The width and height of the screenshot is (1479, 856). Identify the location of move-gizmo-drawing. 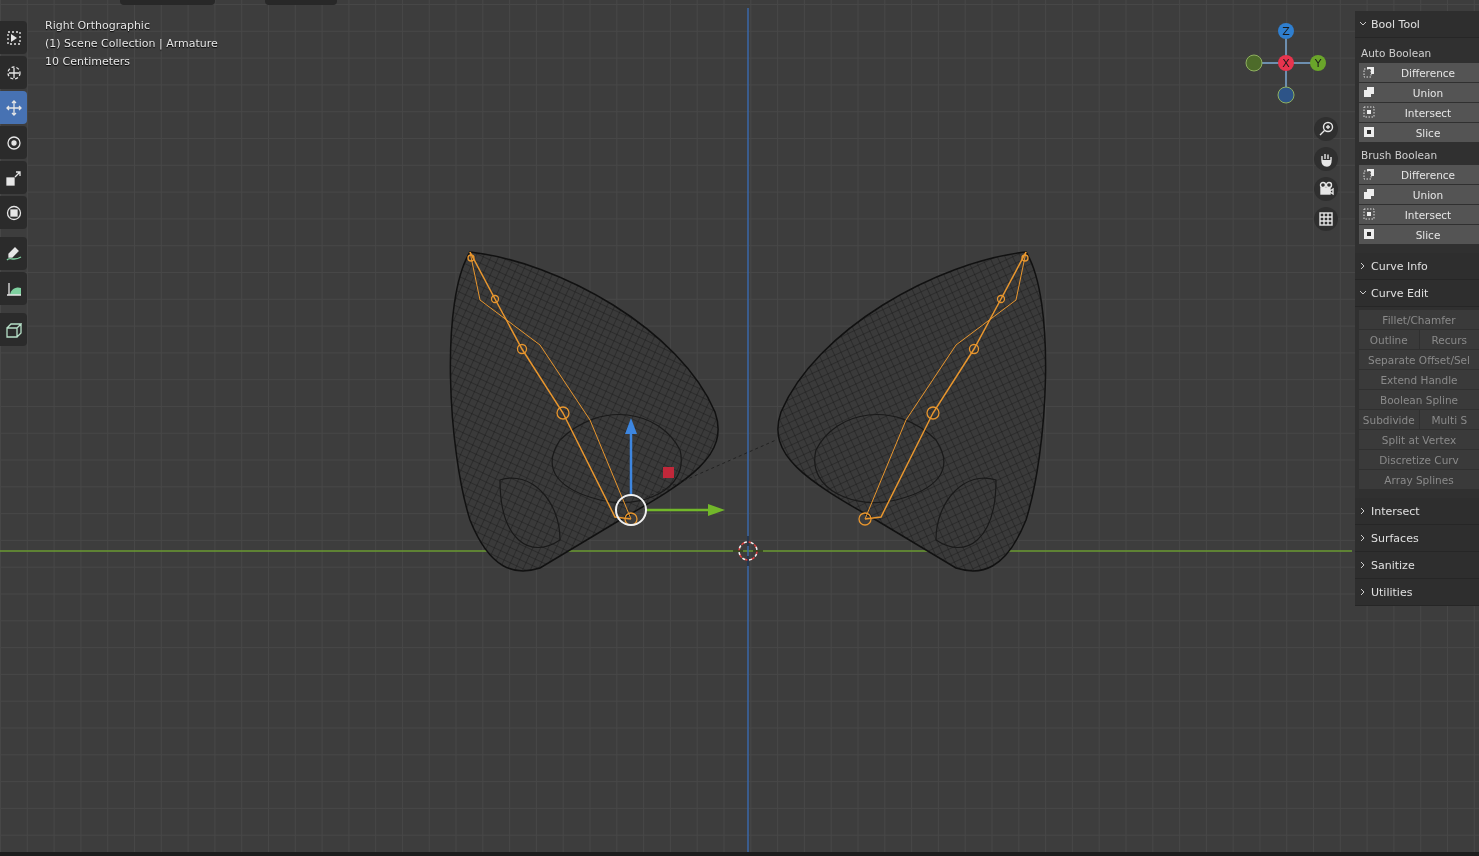
(670, 472).